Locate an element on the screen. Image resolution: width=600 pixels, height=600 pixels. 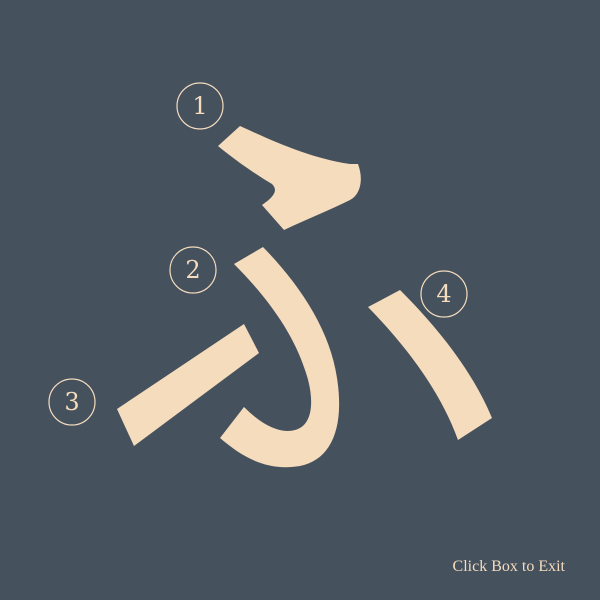
stroke-order-badge-4: 4 is located at coordinates (444, 294).